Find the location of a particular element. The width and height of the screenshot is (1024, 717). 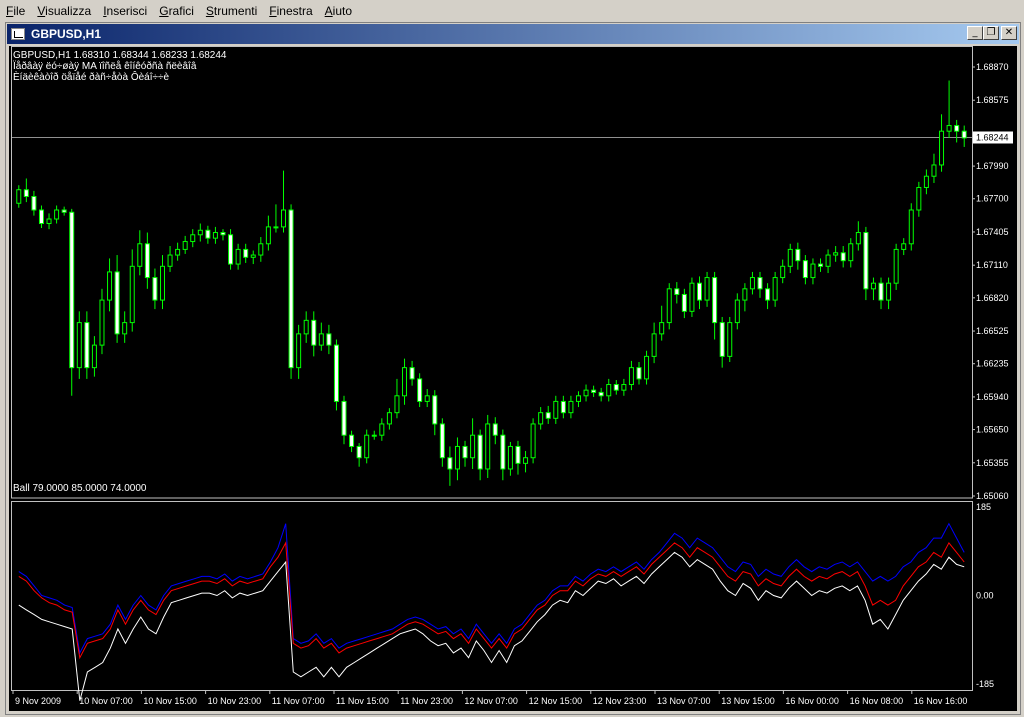

price-axis-label: 1.68870 is located at coordinates (992, 67).